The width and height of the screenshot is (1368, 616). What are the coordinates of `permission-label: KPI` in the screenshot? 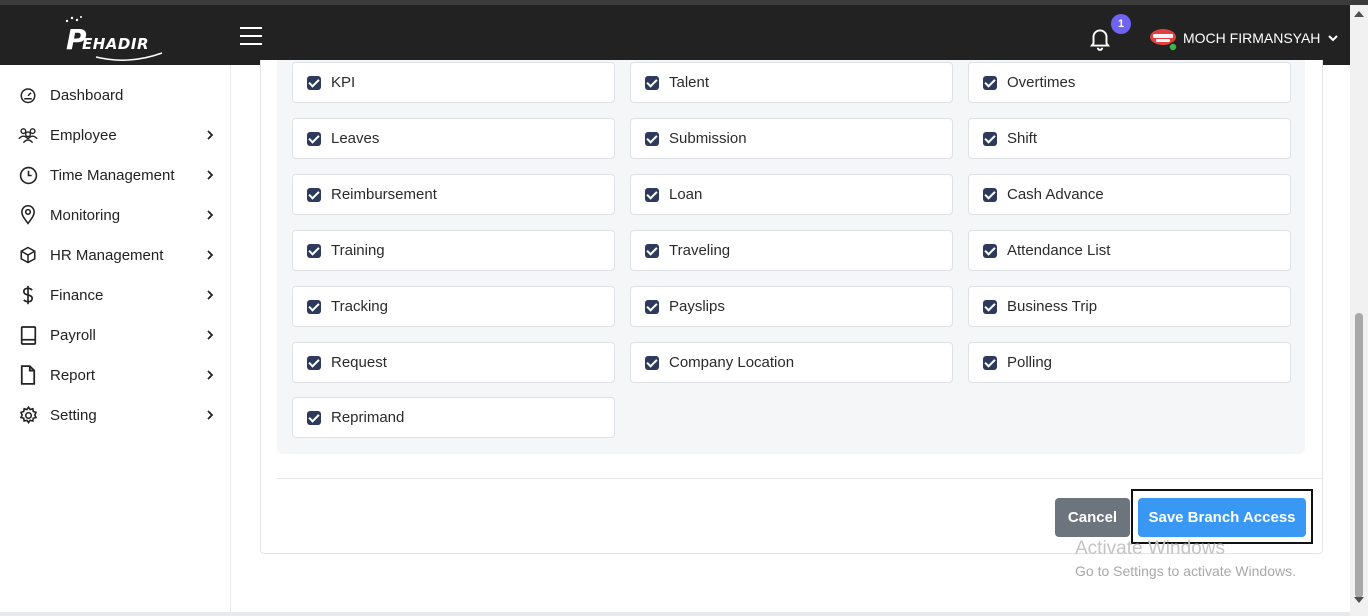 It's located at (343, 82).